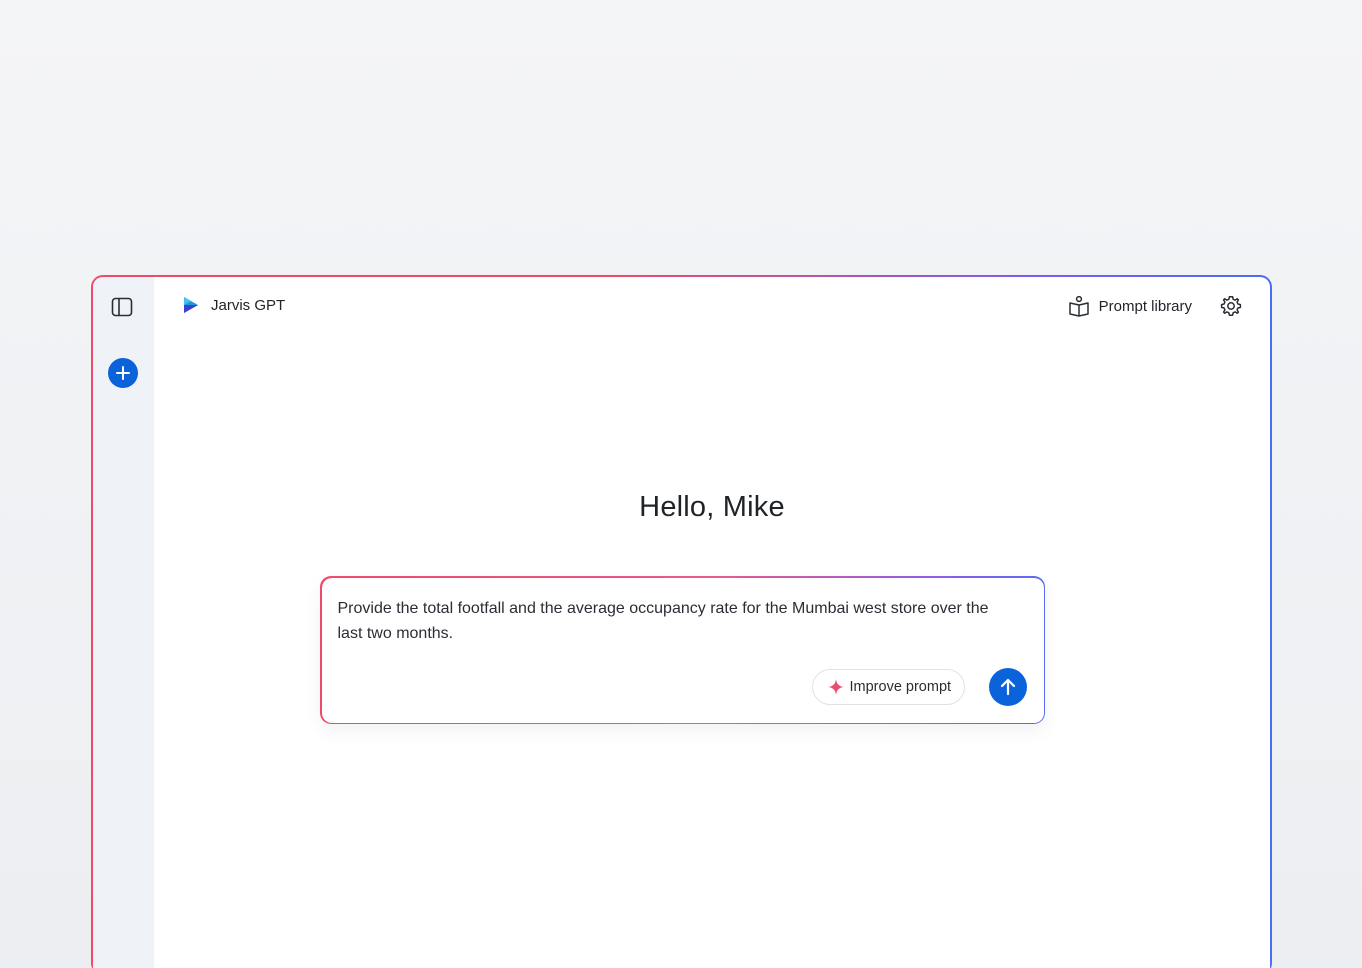 Image resolution: width=1362 pixels, height=968 pixels. Describe the element at coordinates (123, 622) in the screenshot. I see `sidebar` at that location.